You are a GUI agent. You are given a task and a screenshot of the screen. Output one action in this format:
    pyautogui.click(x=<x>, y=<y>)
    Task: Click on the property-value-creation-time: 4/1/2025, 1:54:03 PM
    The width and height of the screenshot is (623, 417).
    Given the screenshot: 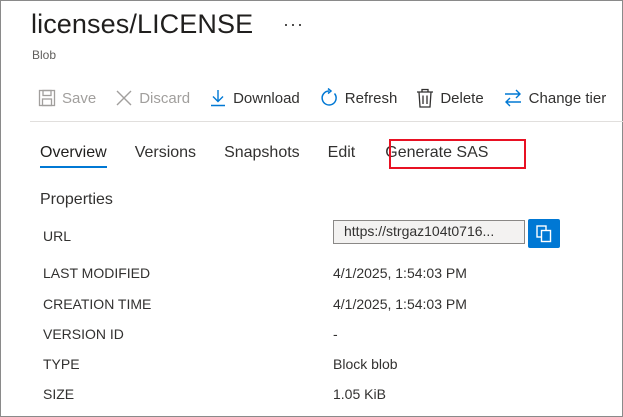 What is the action you would take?
    pyautogui.click(x=400, y=304)
    